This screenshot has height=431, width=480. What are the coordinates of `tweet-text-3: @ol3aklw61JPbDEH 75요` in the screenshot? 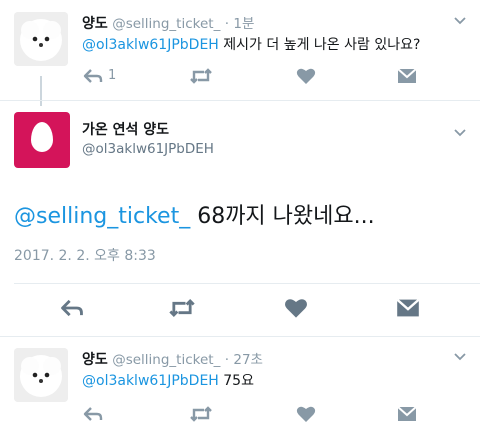 It's located at (168, 380).